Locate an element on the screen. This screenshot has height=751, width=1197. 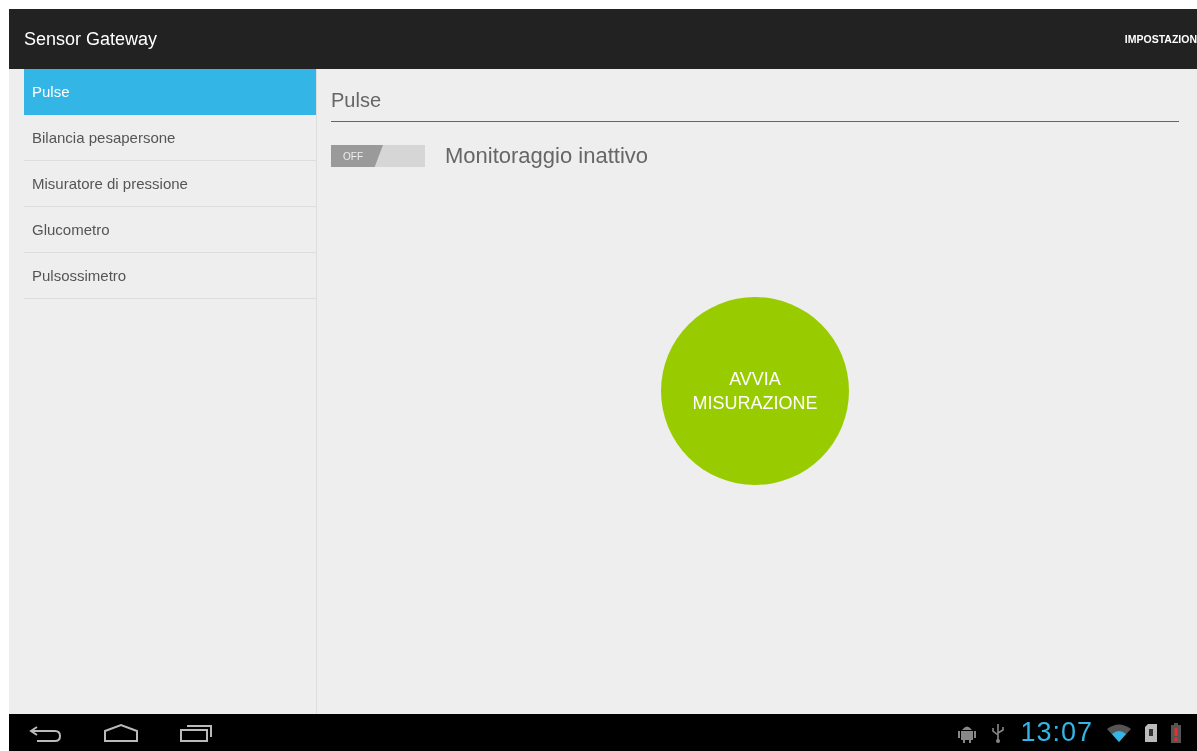
sidebar-item: Pulsossimetro is located at coordinates (170, 276).